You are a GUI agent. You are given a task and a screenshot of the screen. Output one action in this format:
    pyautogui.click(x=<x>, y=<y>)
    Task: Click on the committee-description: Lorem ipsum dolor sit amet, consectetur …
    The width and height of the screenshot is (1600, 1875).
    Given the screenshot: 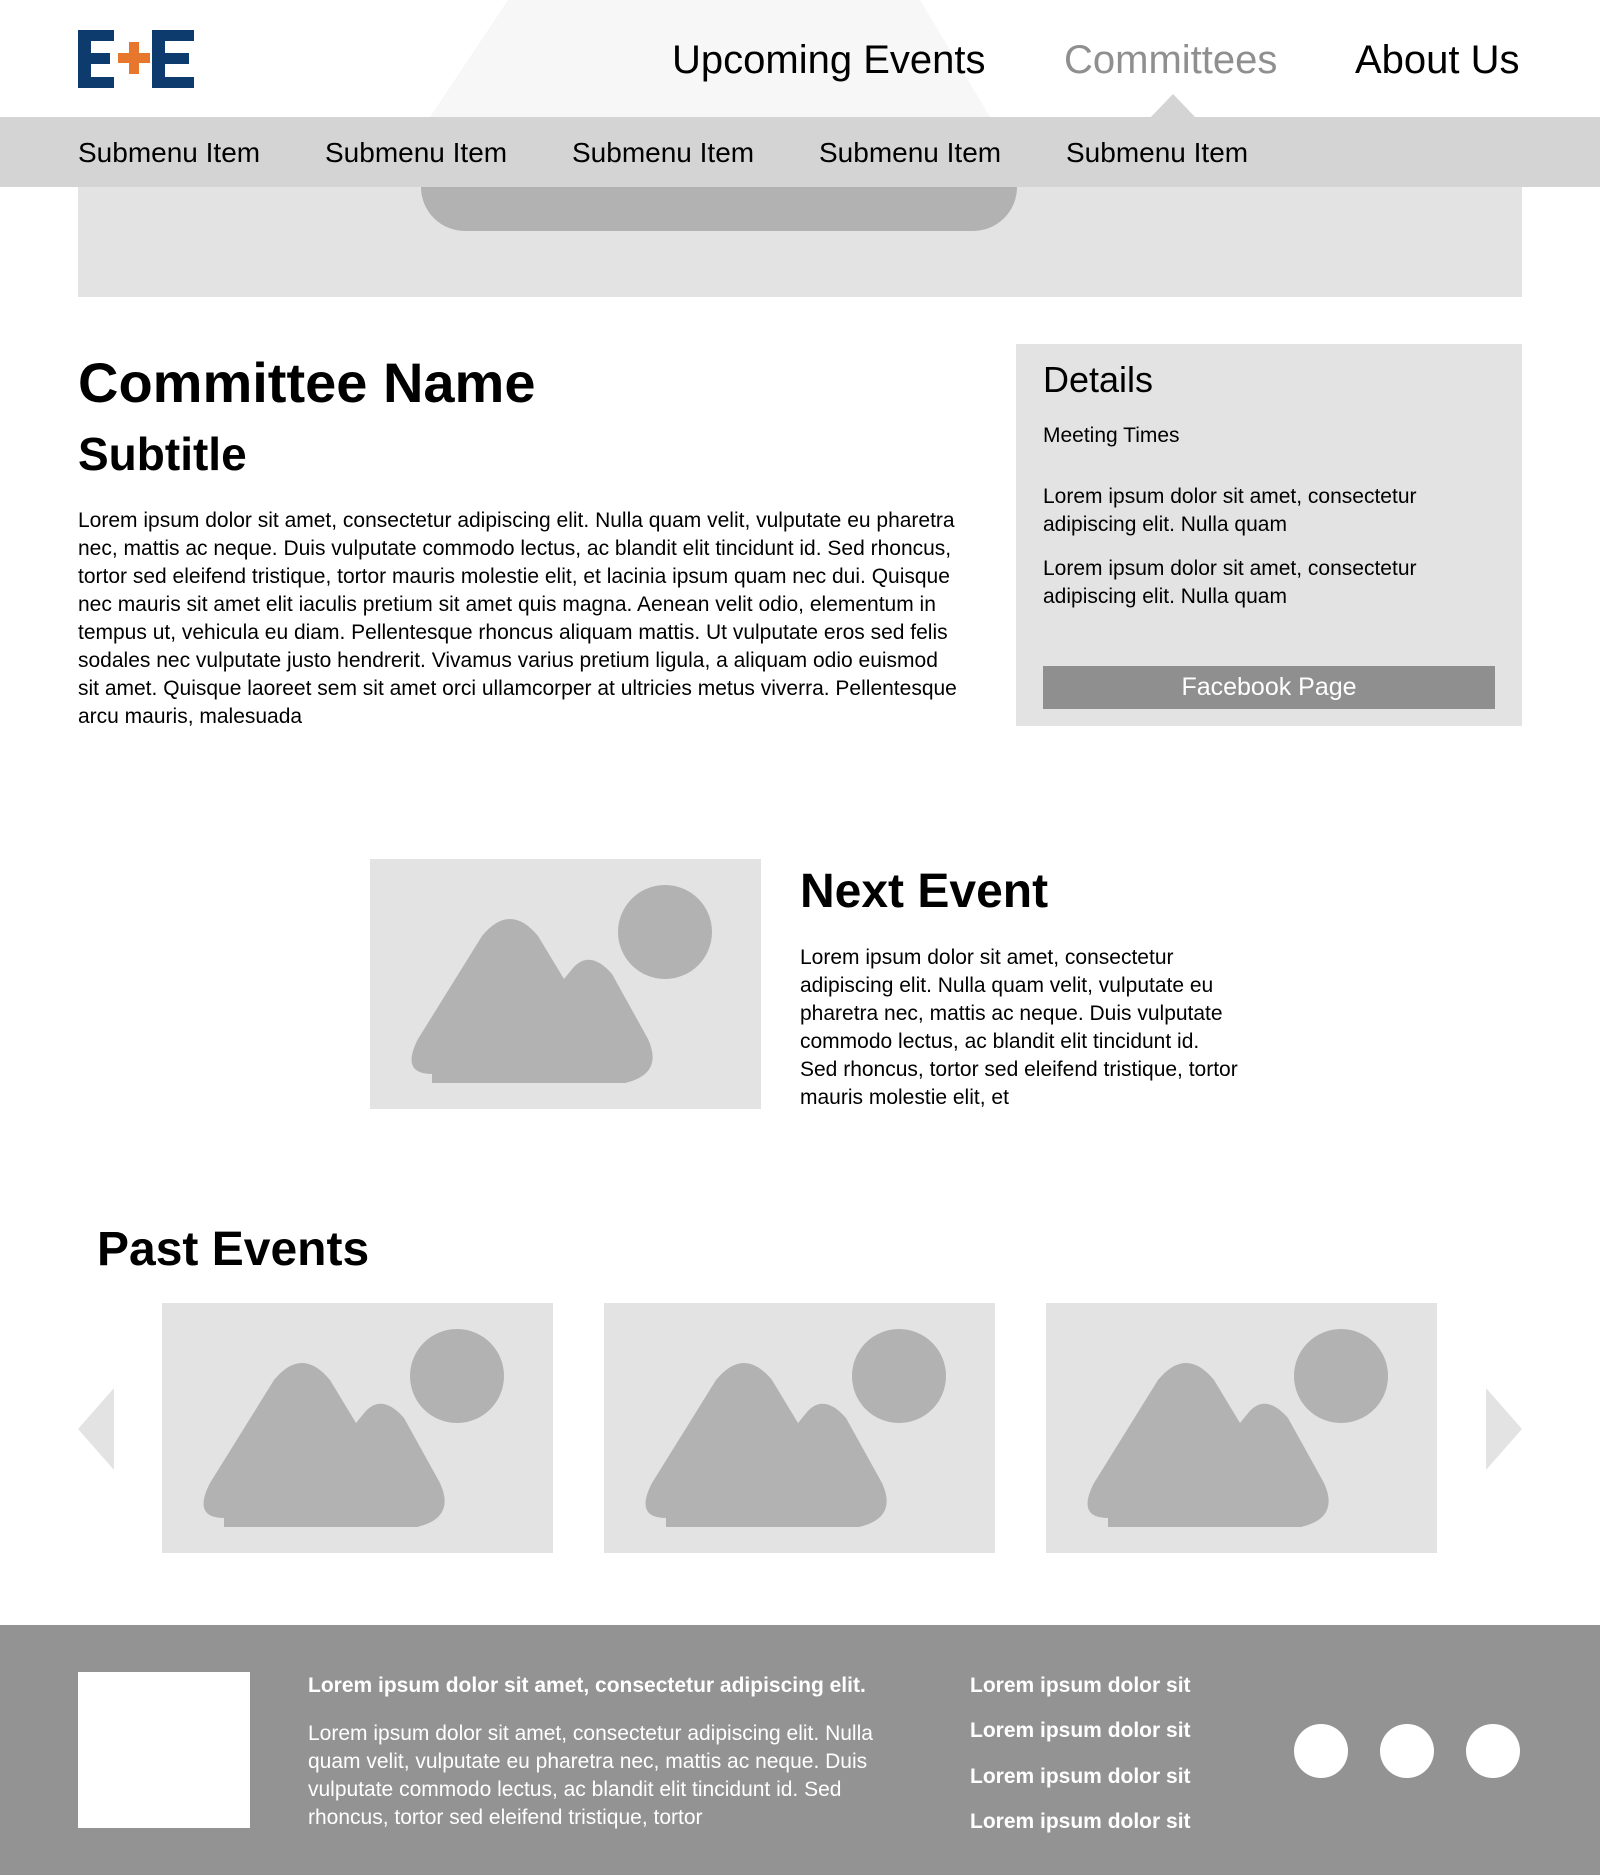 What is the action you would take?
    pyautogui.click(x=517, y=618)
    